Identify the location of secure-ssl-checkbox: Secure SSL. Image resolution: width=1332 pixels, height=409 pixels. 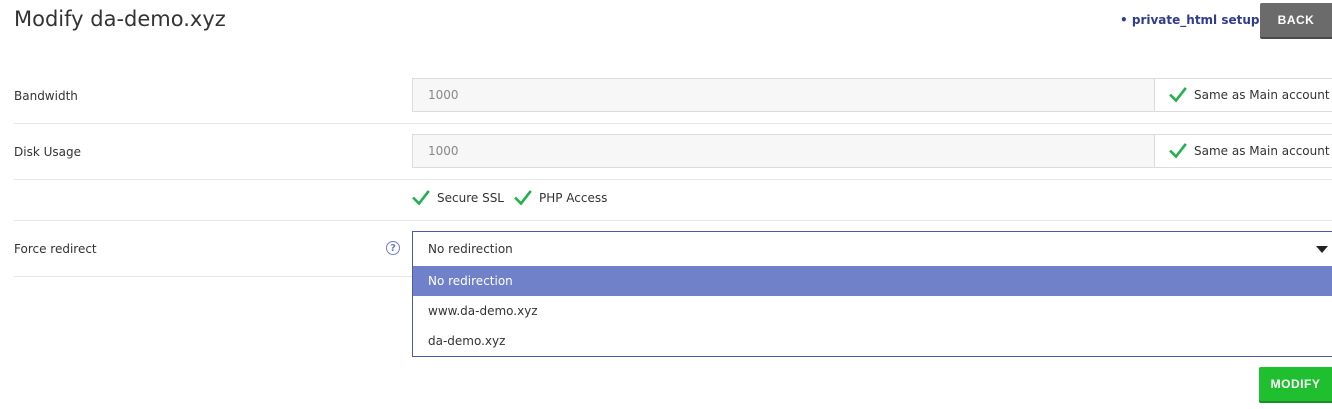
(458, 198).